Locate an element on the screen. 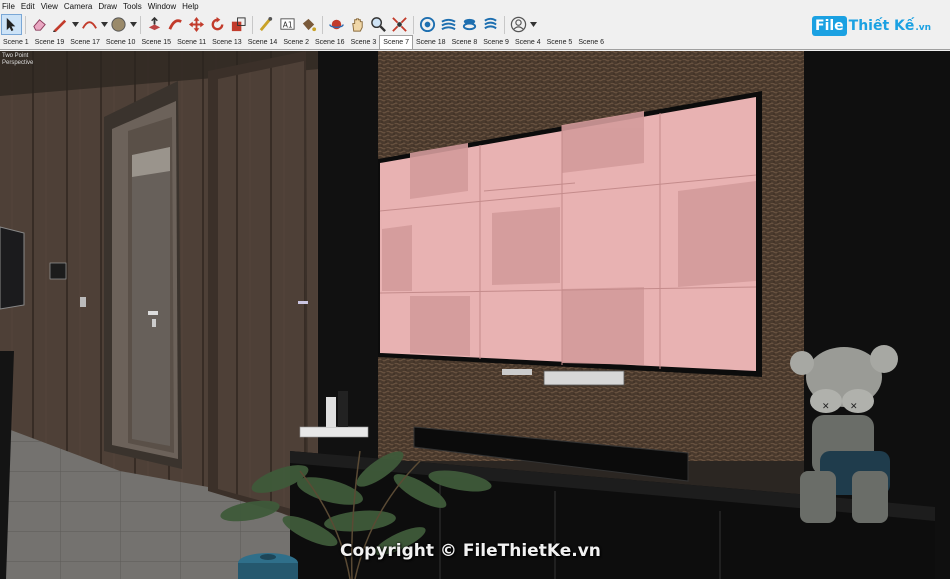 The width and height of the screenshot is (950, 579). scene-tab-scene-7: Scene 7 is located at coordinates (396, 42).